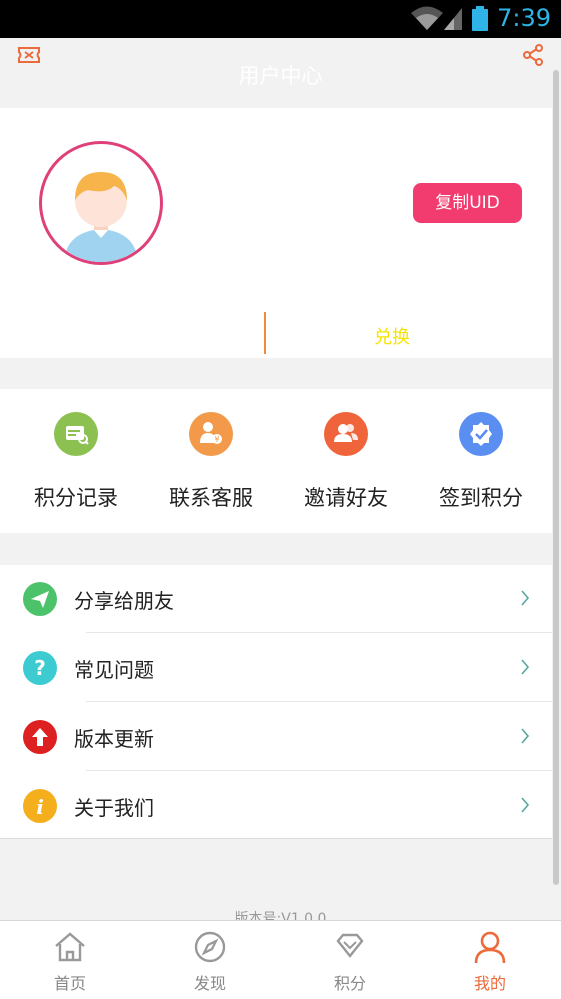 Image resolution: width=561 pixels, height=999 pixels. Describe the element at coordinates (481, 461) in the screenshot. I see `grid-item-checkin: 签到积分` at that location.